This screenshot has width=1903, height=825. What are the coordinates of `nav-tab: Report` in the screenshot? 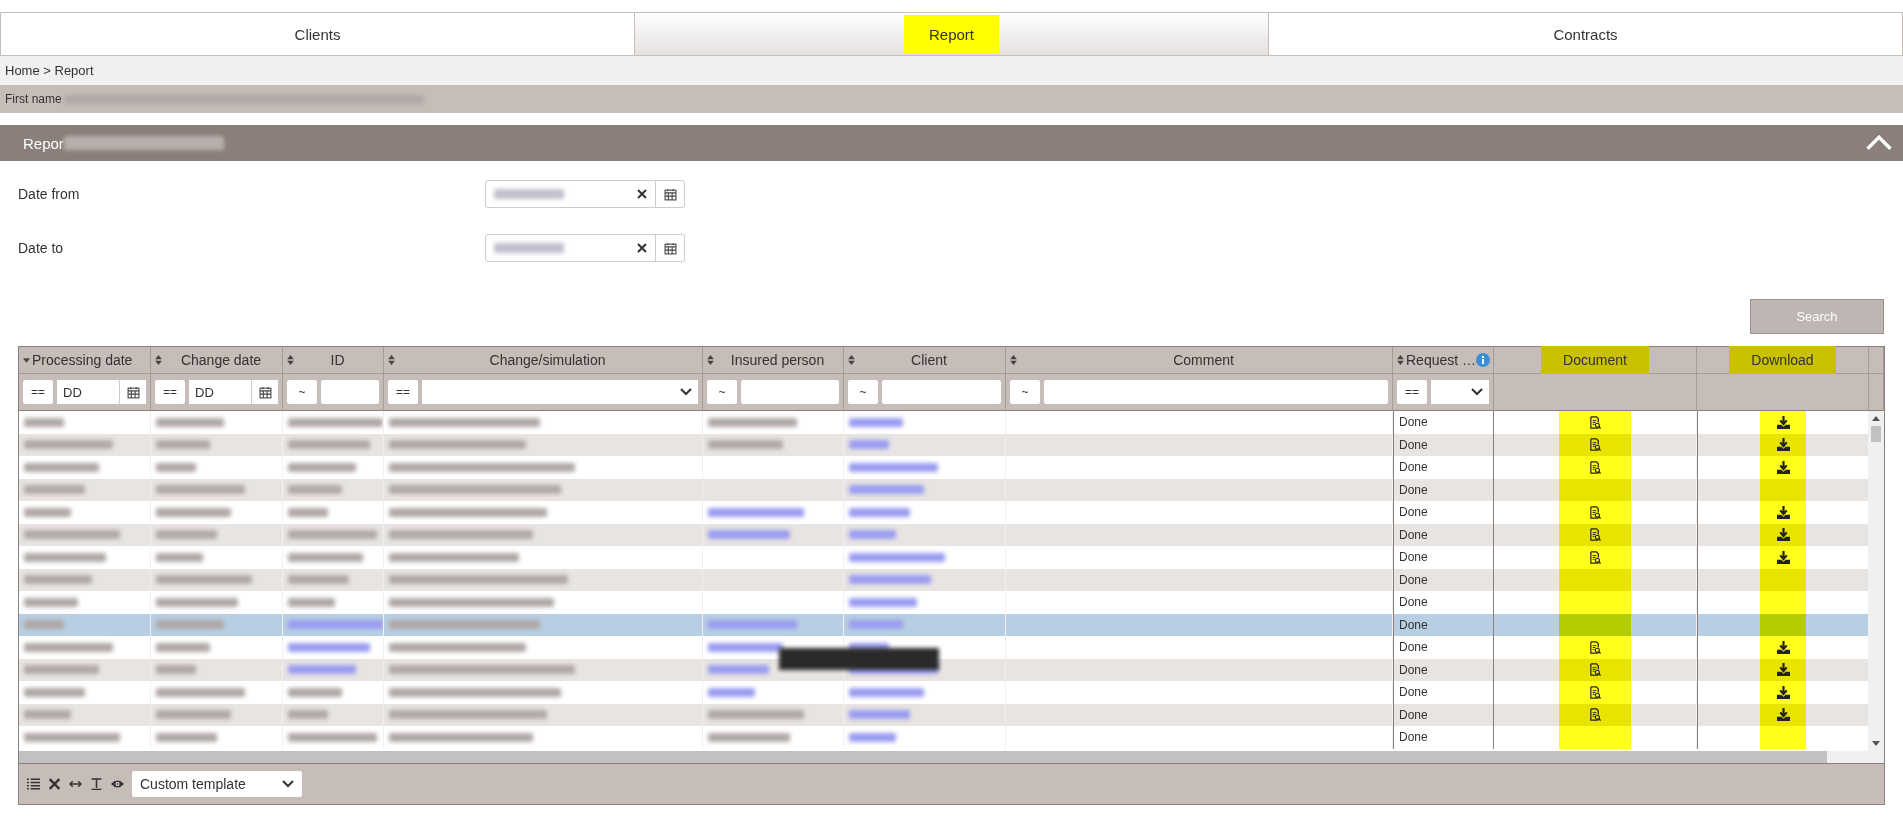 It's located at (952, 34).